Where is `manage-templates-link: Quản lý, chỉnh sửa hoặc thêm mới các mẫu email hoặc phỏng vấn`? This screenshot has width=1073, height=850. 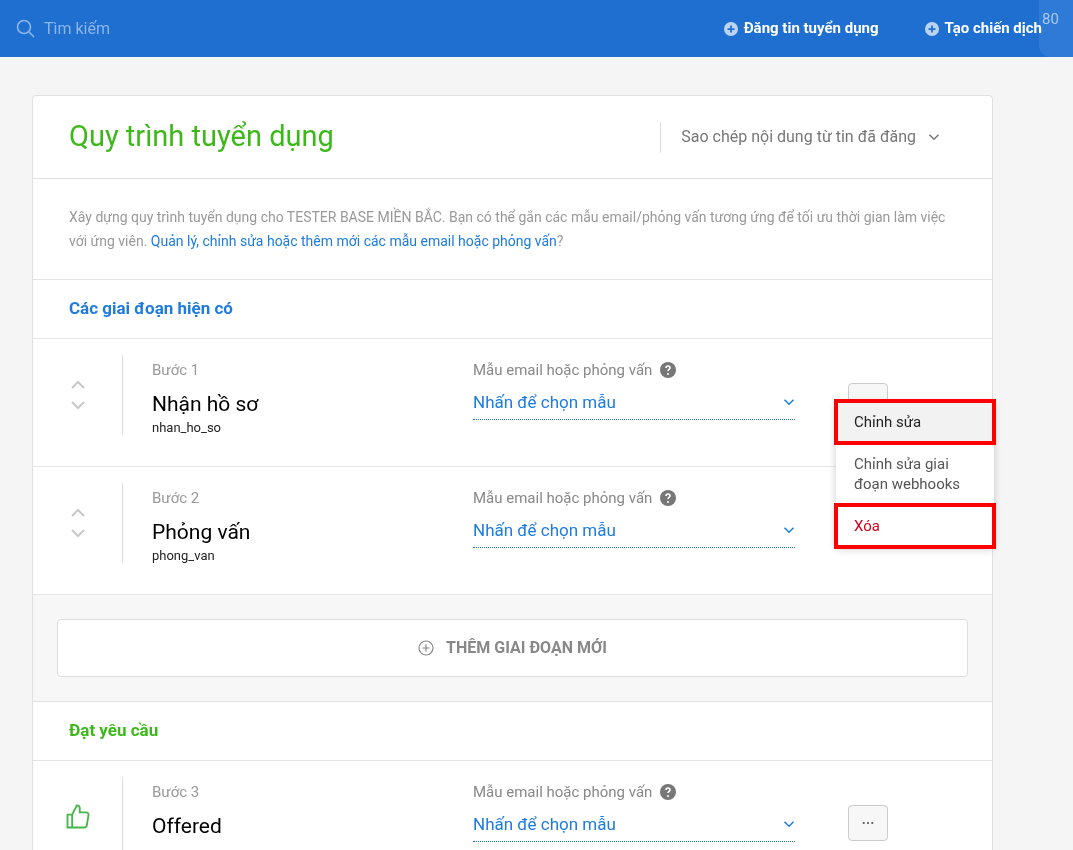
manage-templates-link: Quản lý, chỉnh sửa hoặc thêm mới các mẫu email hoặc phỏng vấn is located at coordinates (353, 241).